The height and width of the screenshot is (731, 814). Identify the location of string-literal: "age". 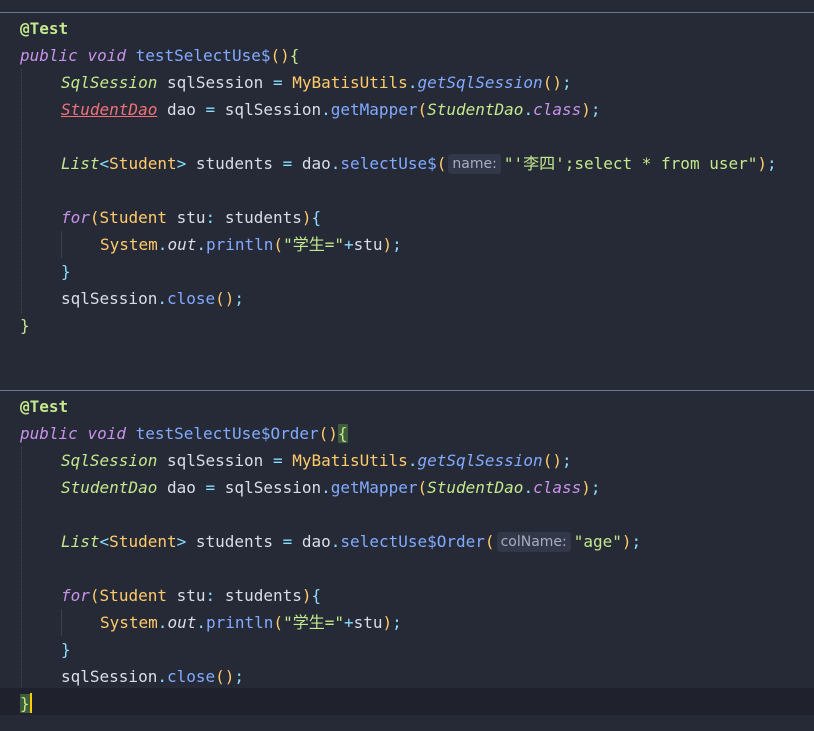
(597, 541).